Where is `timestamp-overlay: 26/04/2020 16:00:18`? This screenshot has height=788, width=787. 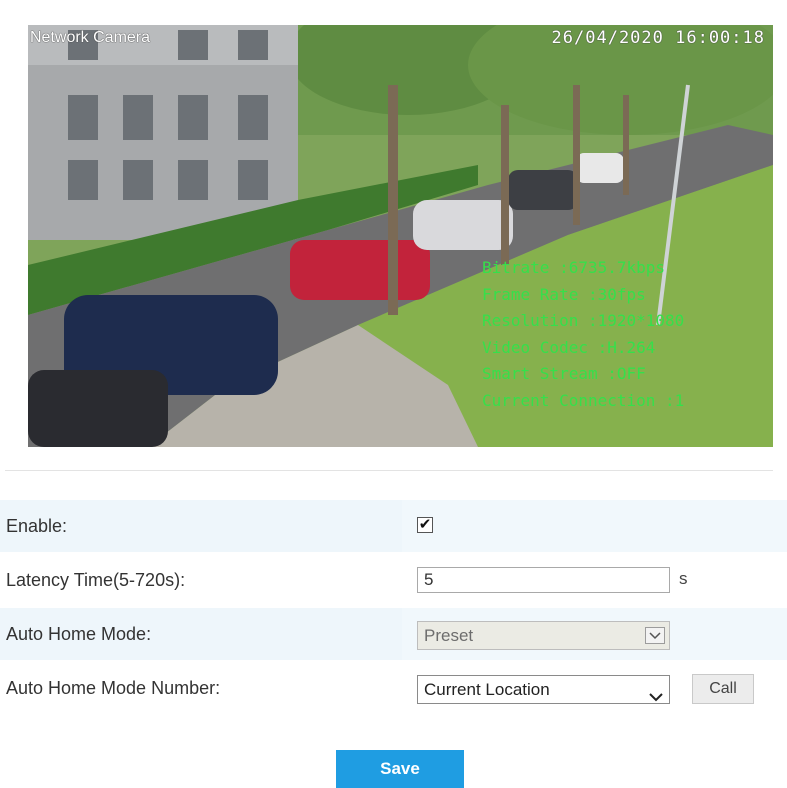
timestamp-overlay: 26/04/2020 16:00:18 is located at coordinates (658, 38).